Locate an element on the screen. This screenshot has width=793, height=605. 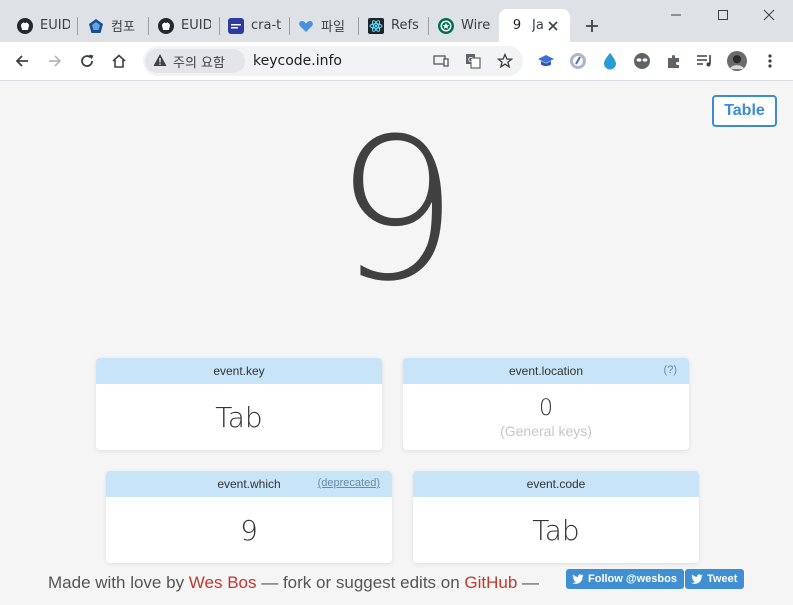
browser-toolbar: 주의 요함 keycode.info G is located at coordinates (396, 61).